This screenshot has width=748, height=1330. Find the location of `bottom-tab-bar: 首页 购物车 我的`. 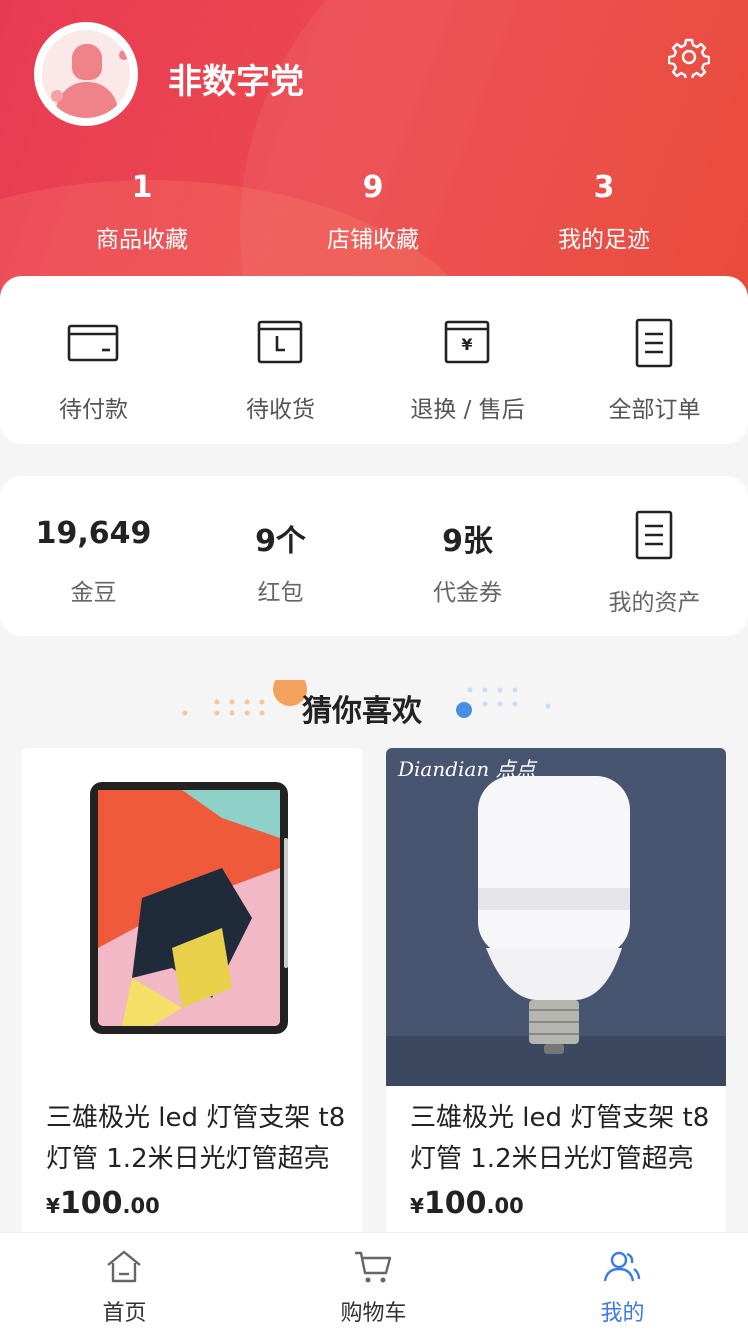

bottom-tab-bar: 首页 购物车 我的 is located at coordinates (374, 1281).